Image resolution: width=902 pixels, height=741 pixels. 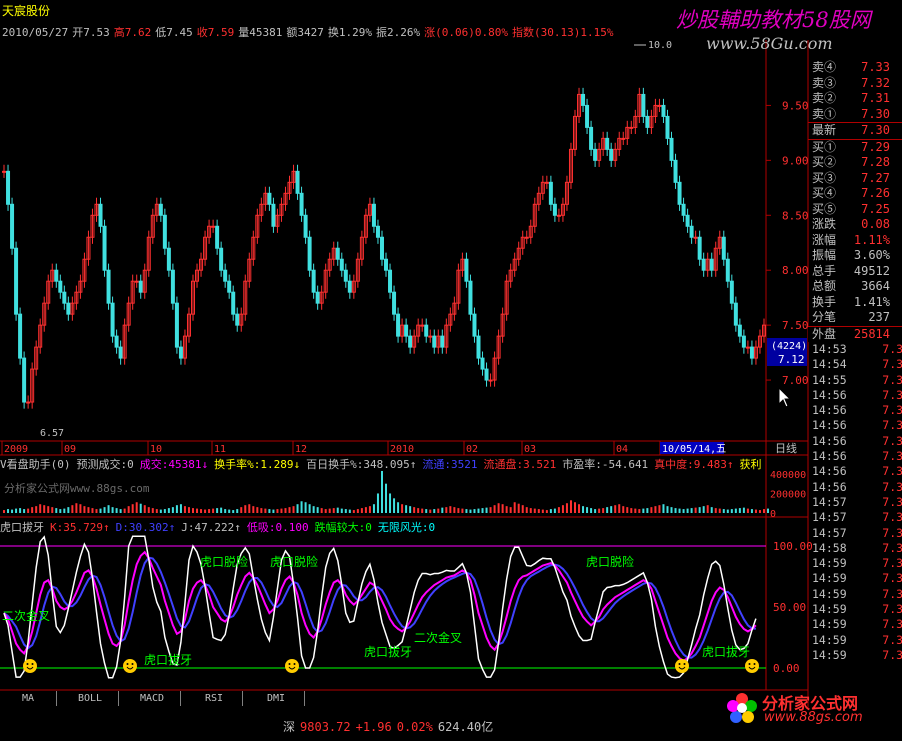 I want to click on order-price: 7.28, so click(x=875, y=162).